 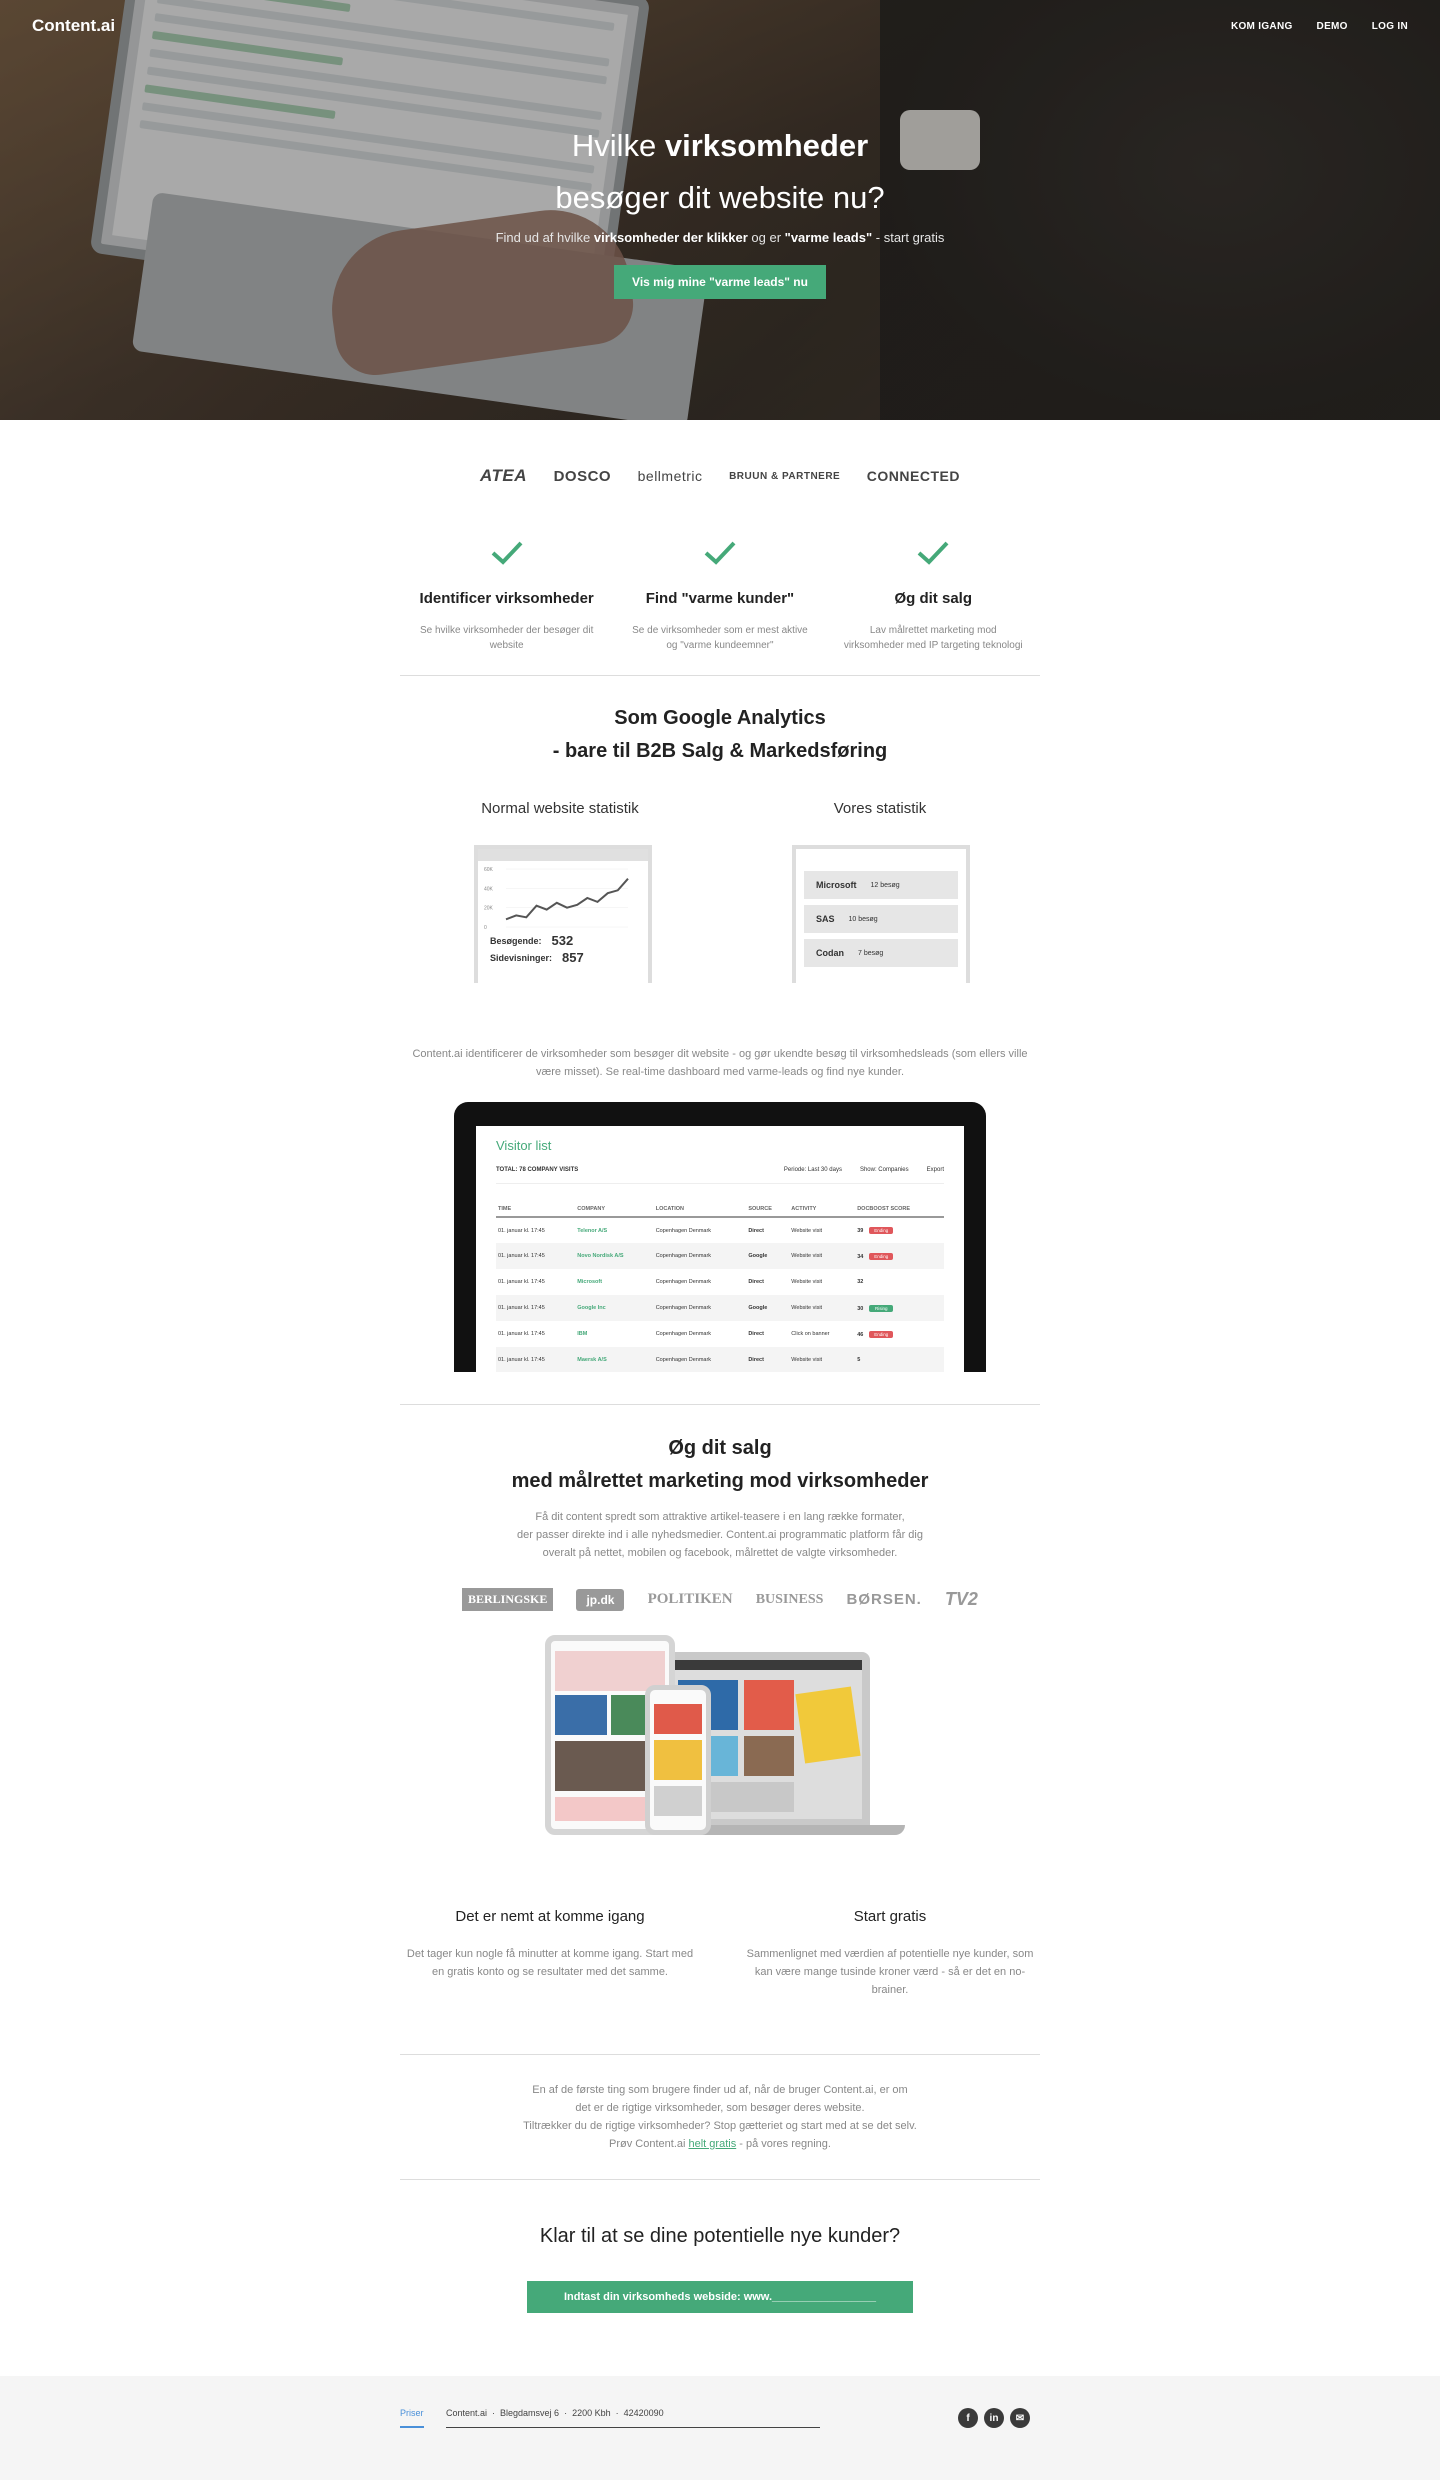 What do you see at coordinates (890, 1916) in the screenshot?
I see `column-title: Start gratis` at bounding box center [890, 1916].